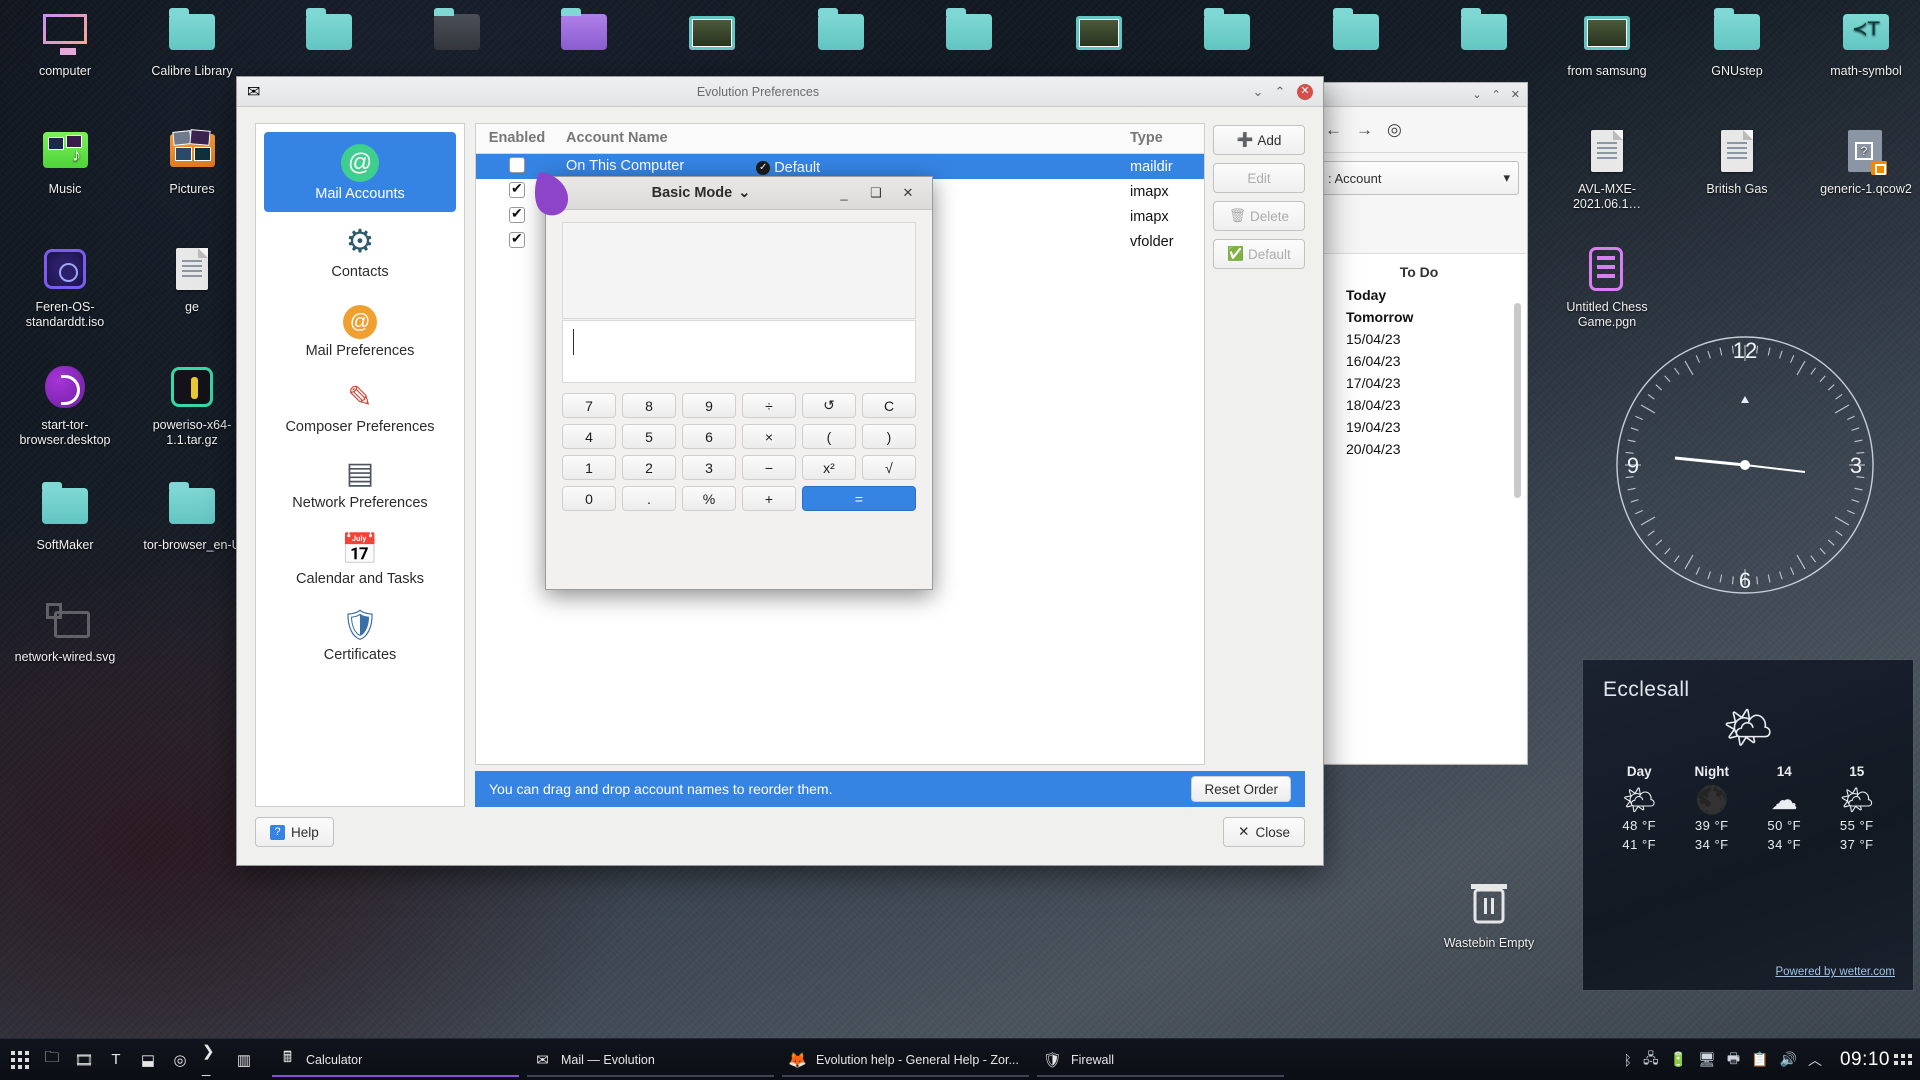 This screenshot has width=1920, height=1080. What do you see at coordinates (1607, 287) in the screenshot?
I see `desktop-icon-untitled-chess-game: Untitled Chess Game.pgn` at bounding box center [1607, 287].